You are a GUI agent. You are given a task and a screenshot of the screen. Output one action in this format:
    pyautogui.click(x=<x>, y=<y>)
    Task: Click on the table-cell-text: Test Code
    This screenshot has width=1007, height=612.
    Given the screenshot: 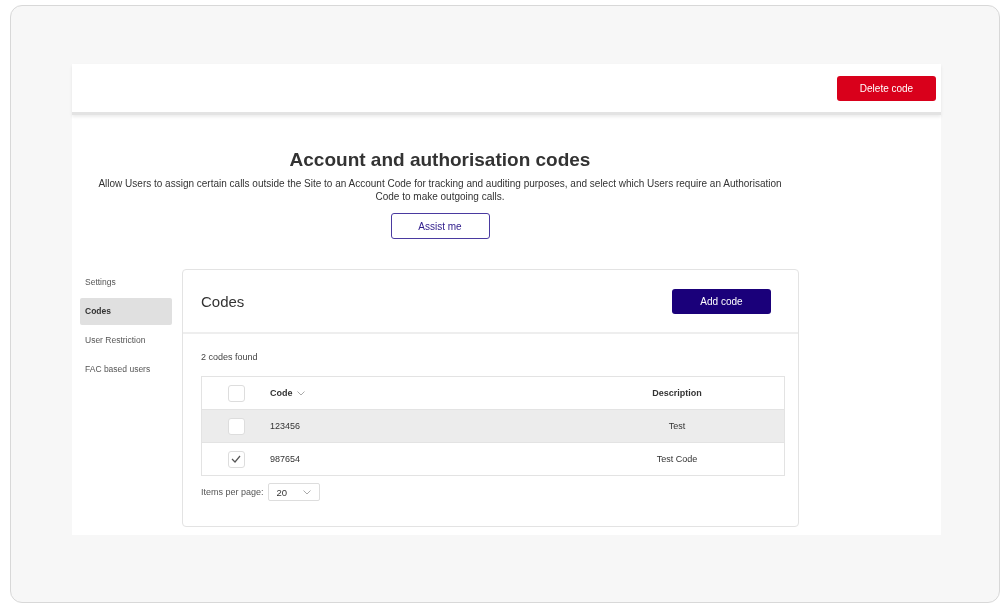 What is the action you would take?
    pyautogui.click(x=677, y=459)
    